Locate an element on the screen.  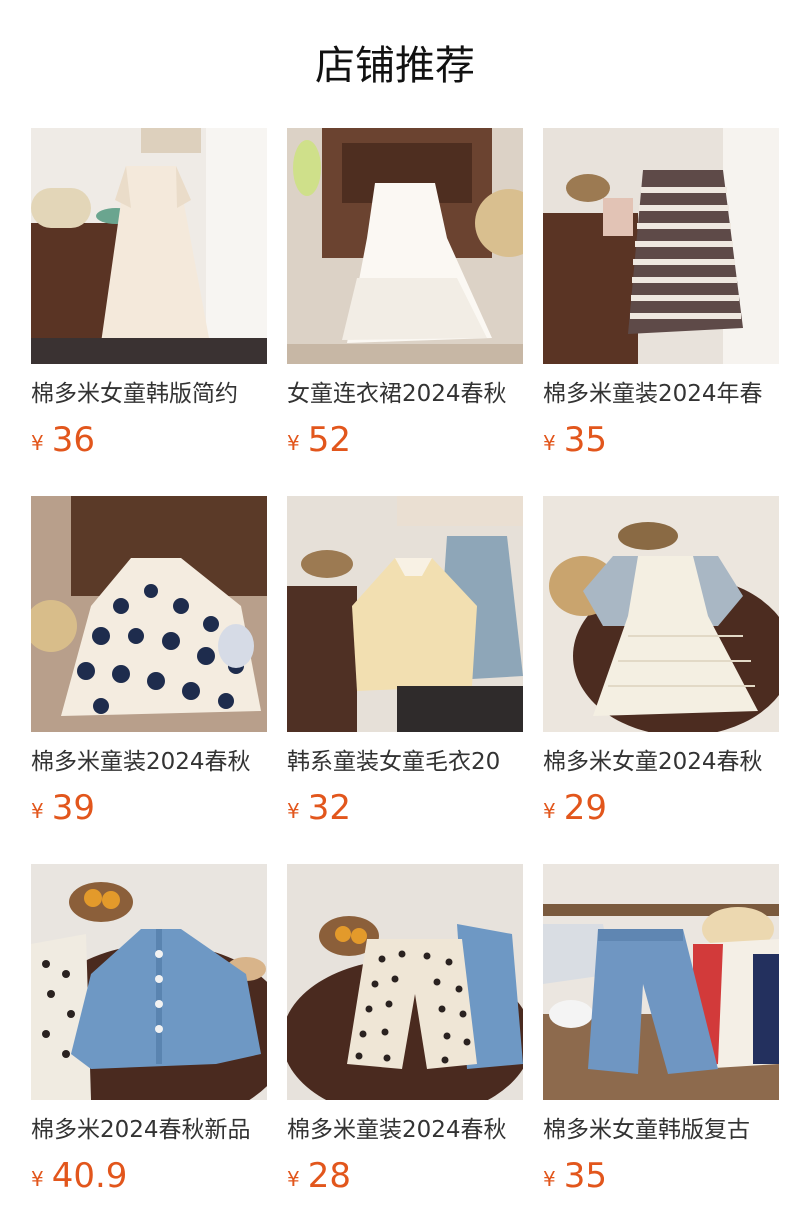
price-amount: 32 is located at coordinates (329, 808).